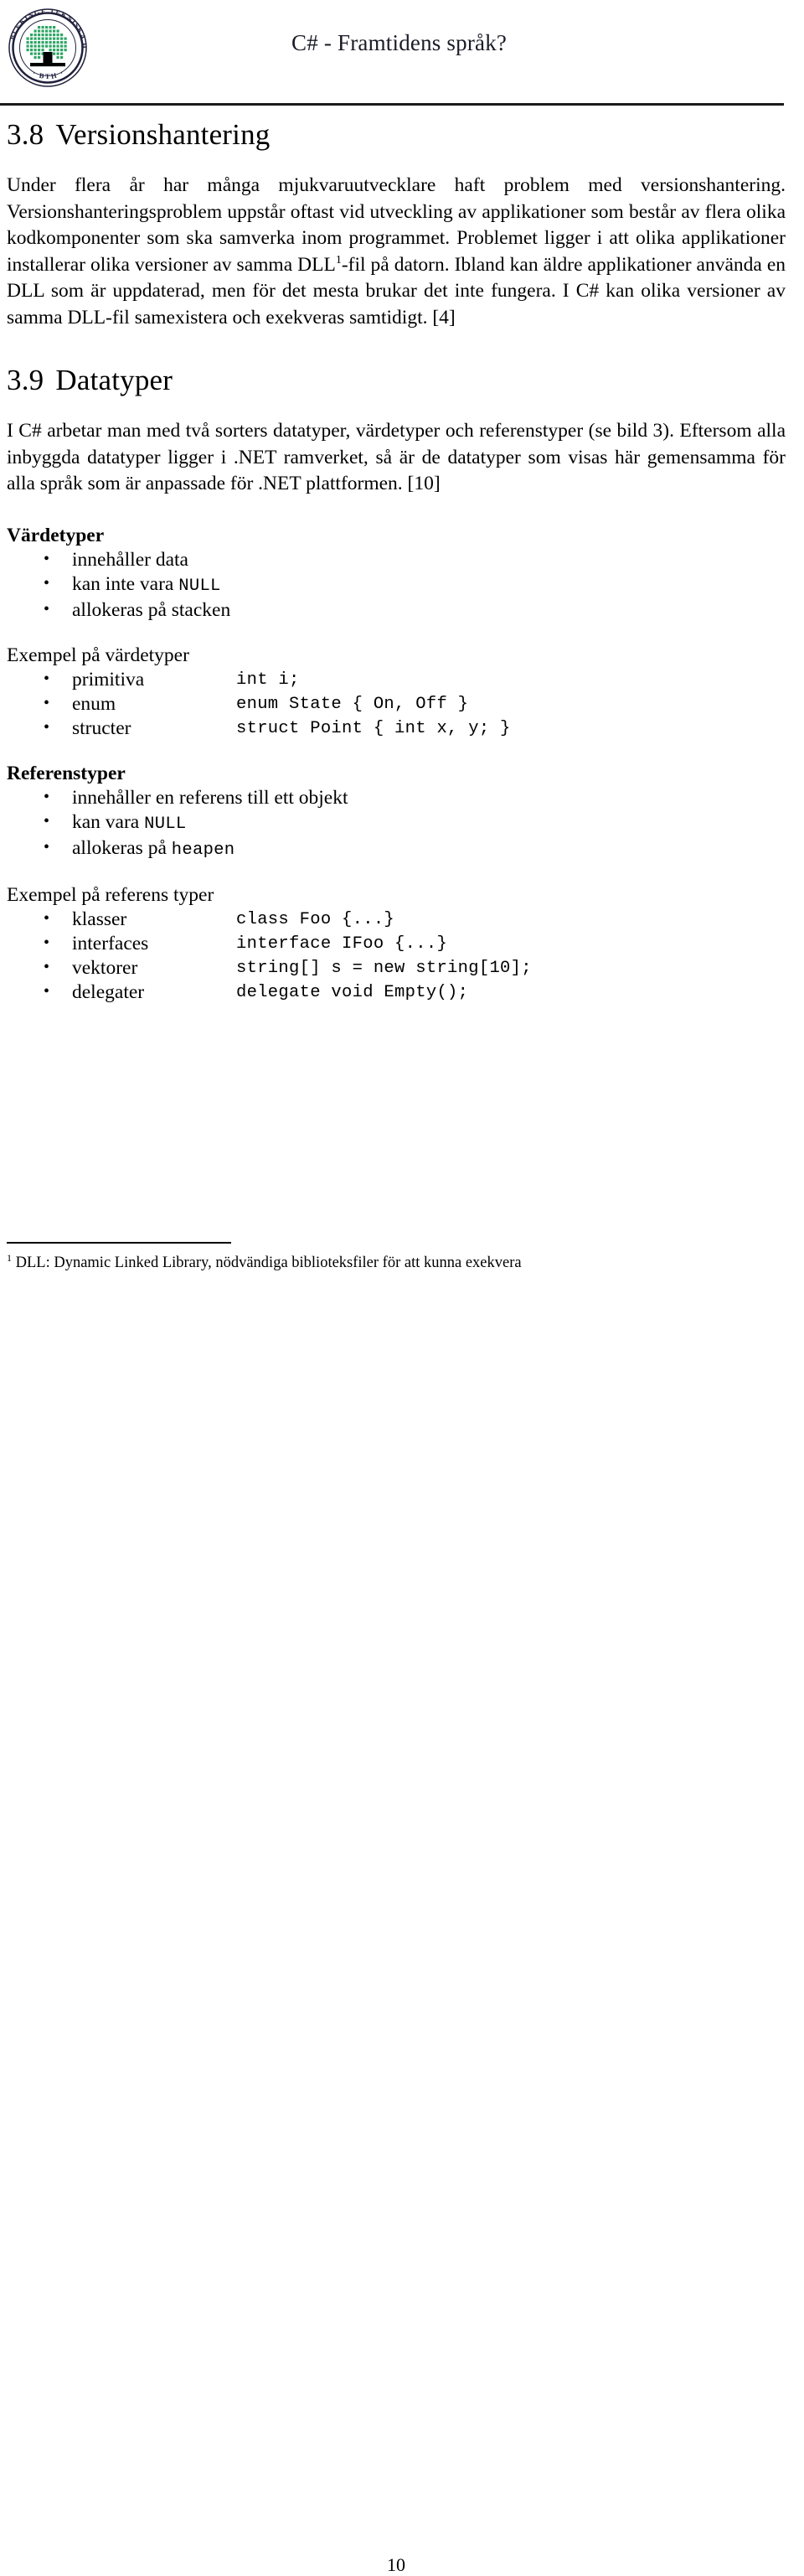 Image resolution: width=804 pixels, height=2576 pixels. What do you see at coordinates (125, 583) in the screenshot?
I see `bullet-text: kan inte vara` at bounding box center [125, 583].